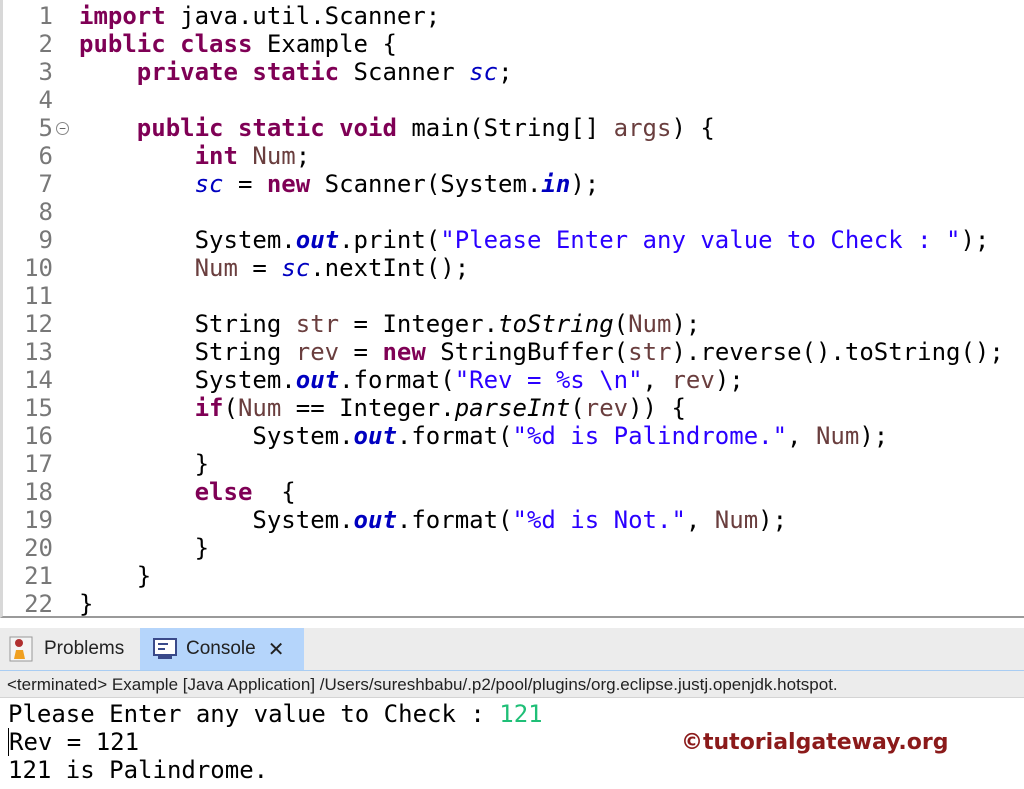 The height and width of the screenshot is (789, 1024). I want to click on code-text: ;, so click(303, 156).